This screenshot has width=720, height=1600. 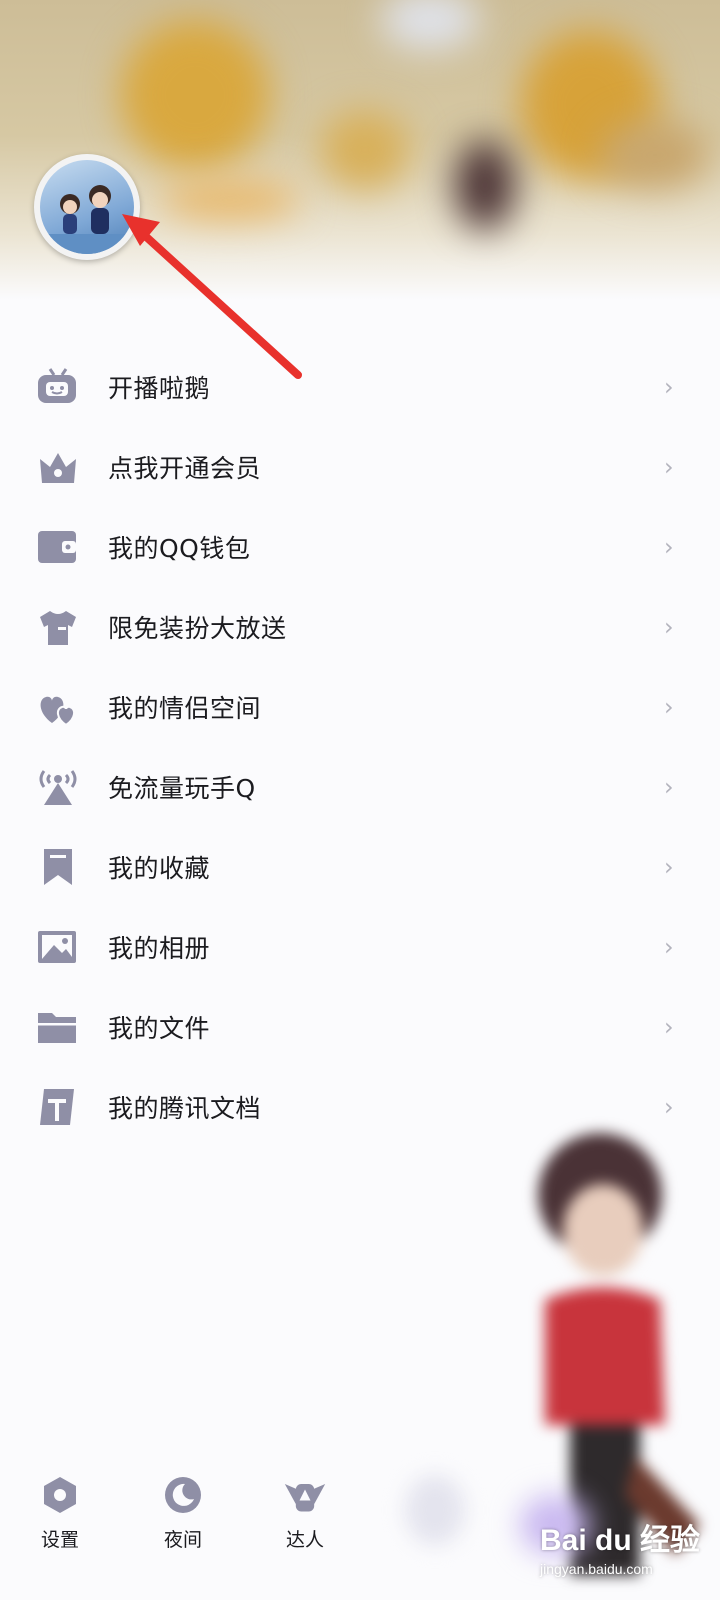 I want to click on menu-item-label: 我的收藏, so click(x=159, y=868).